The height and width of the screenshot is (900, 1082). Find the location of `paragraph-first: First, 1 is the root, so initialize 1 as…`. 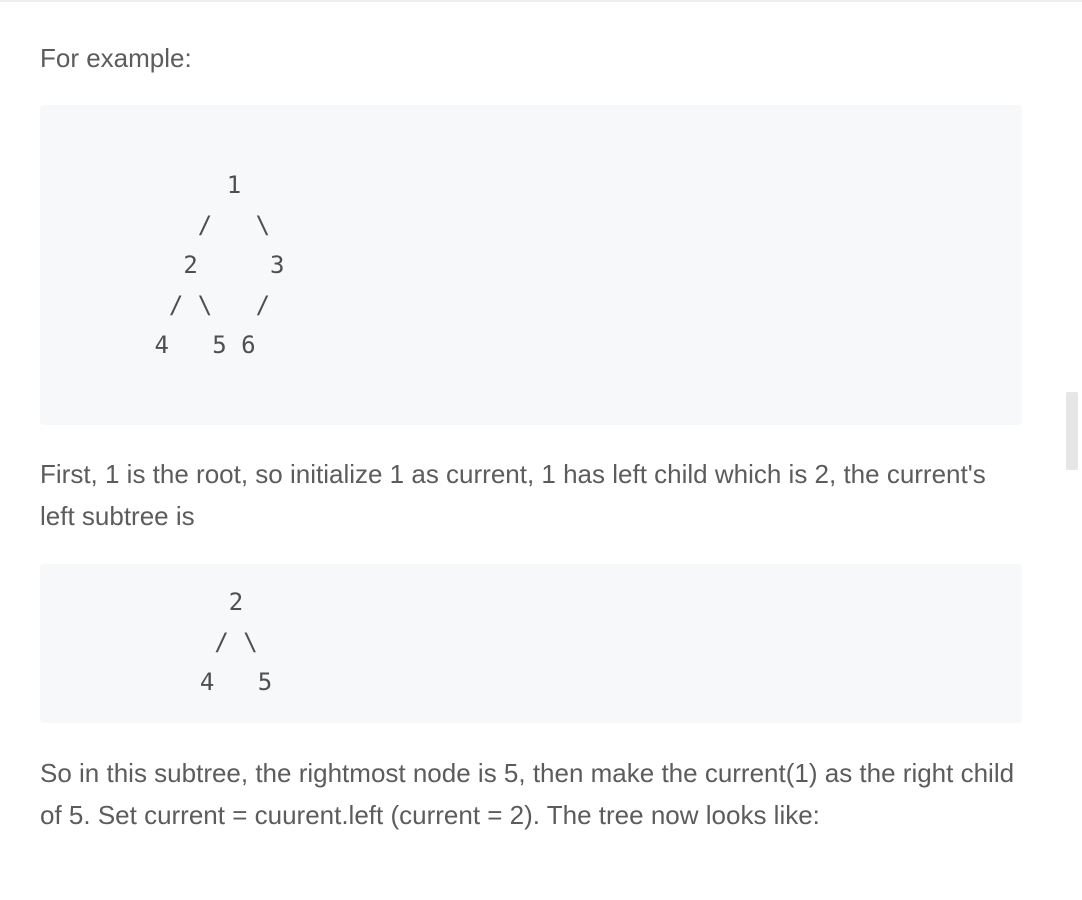

paragraph-first: First, 1 is the root, so initialize 1 as… is located at coordinates (513, 495).